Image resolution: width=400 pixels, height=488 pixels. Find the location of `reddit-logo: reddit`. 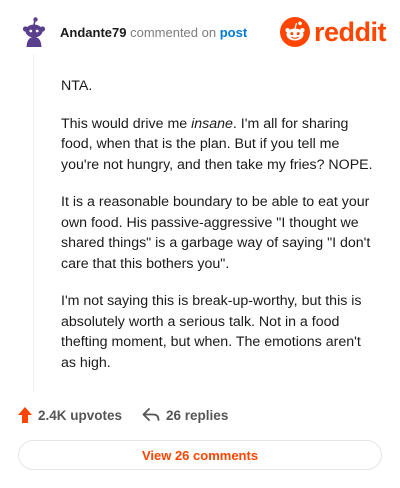

reddit-logo: reddit is located at coordinates (333, 32).